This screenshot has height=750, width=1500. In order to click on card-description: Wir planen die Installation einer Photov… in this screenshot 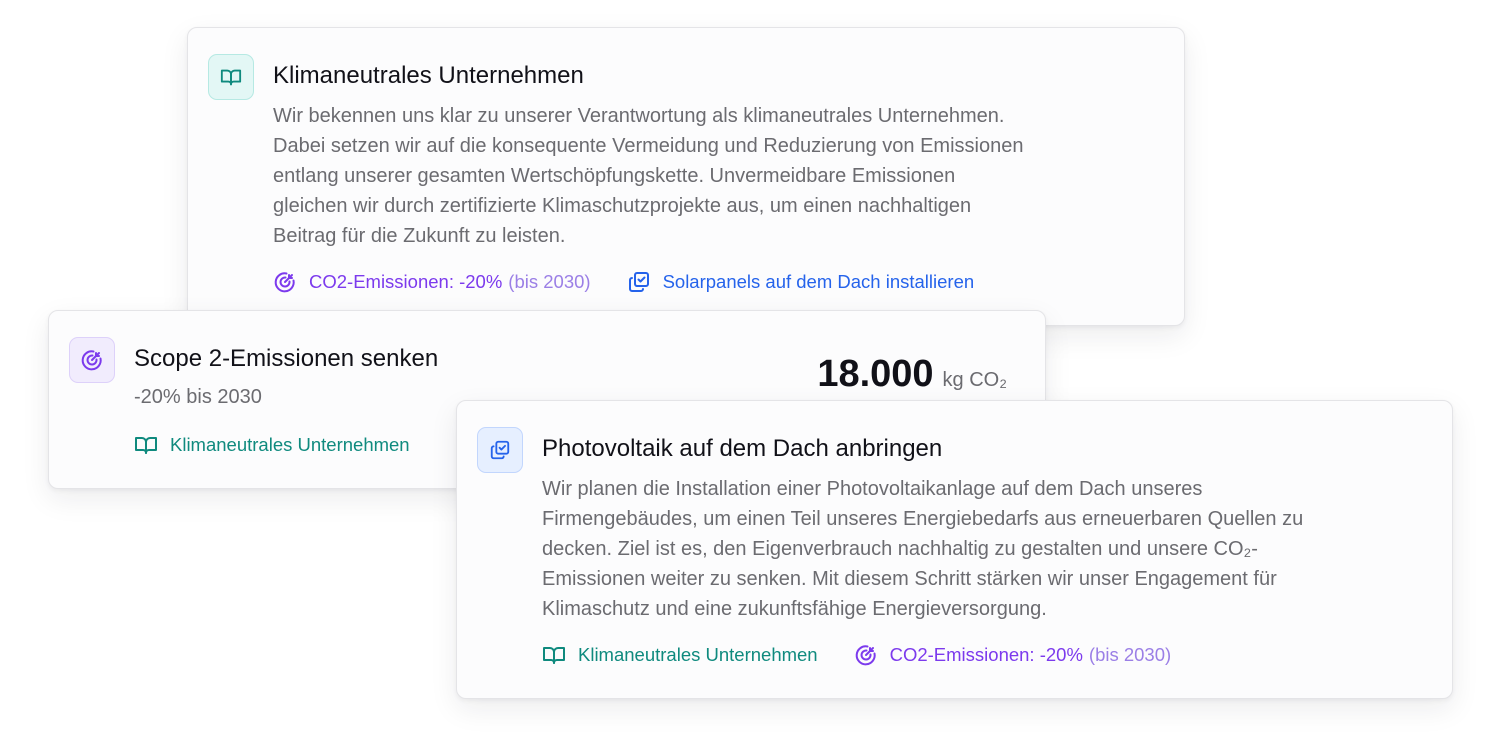, I will do `click(922, 549)`.